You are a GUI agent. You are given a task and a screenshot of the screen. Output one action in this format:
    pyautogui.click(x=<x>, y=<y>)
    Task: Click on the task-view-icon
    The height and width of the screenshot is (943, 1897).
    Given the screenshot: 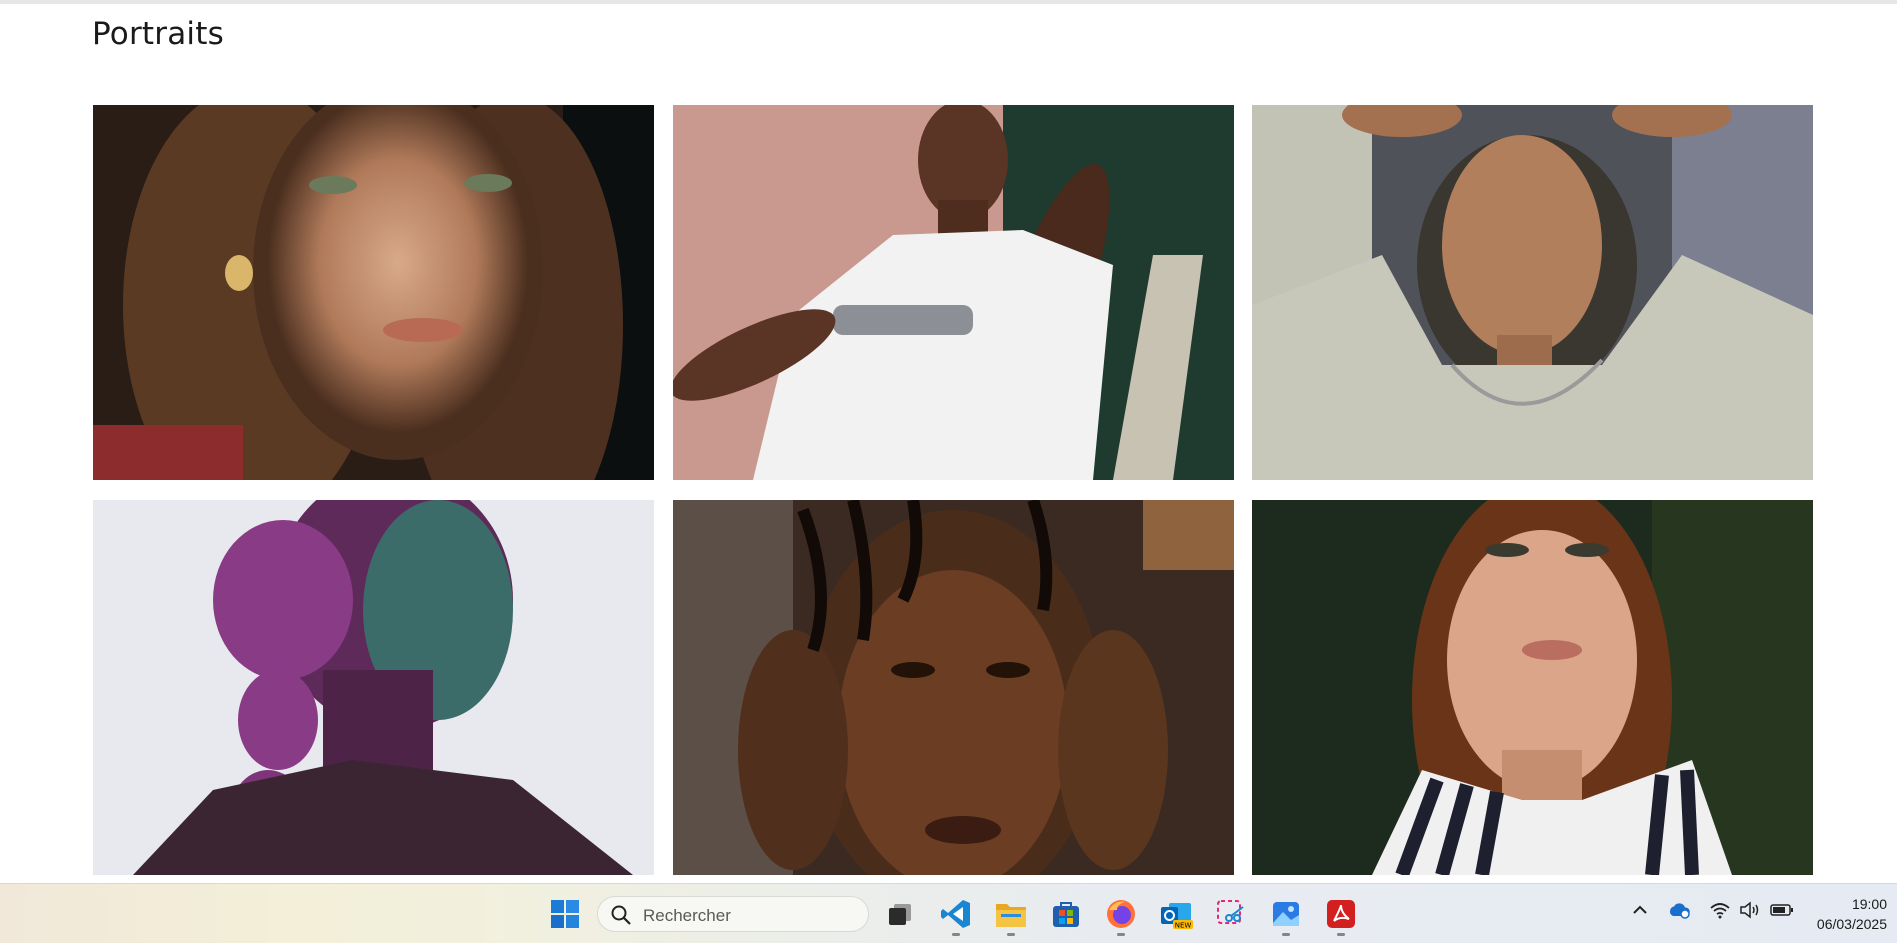 What is the action you would take?
    pyautogui.click(x=900, y=914)
    